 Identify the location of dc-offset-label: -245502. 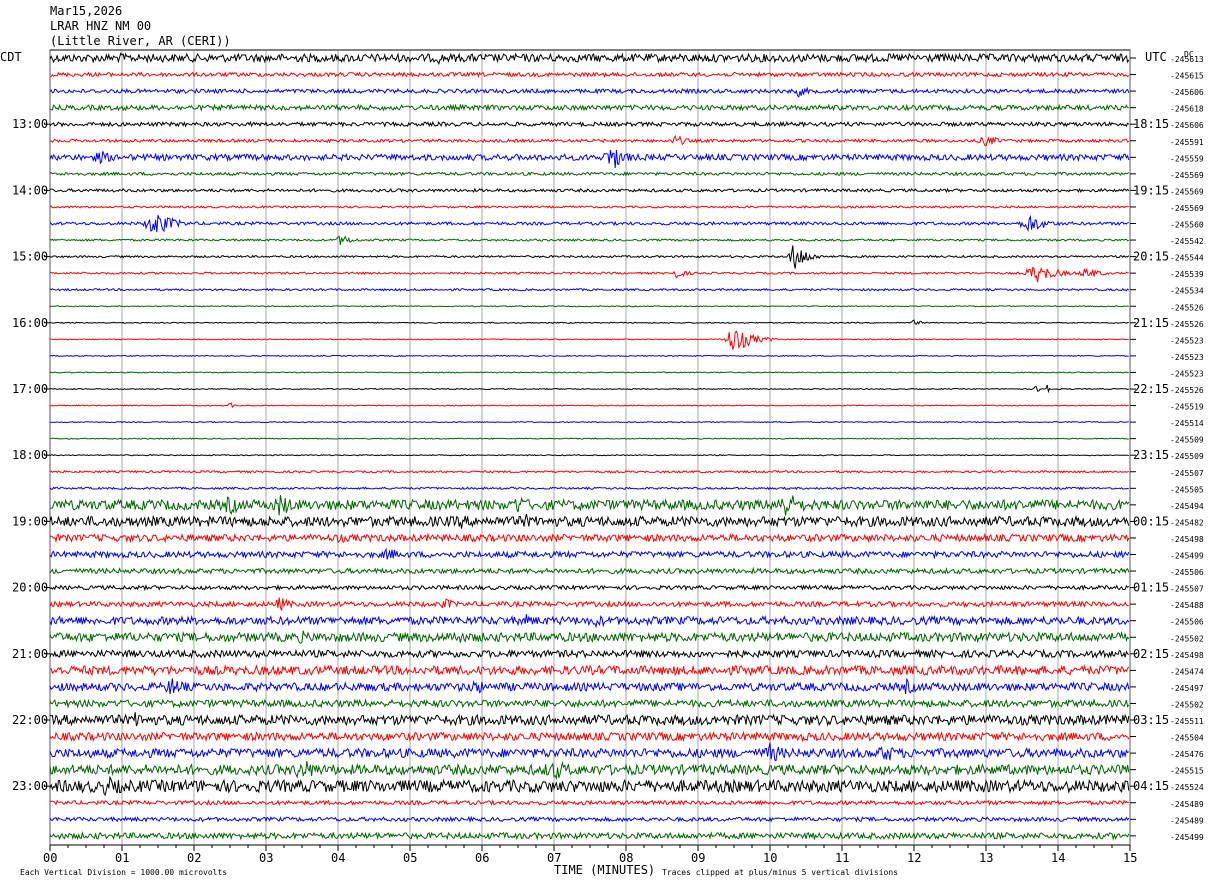
(1187, 638).